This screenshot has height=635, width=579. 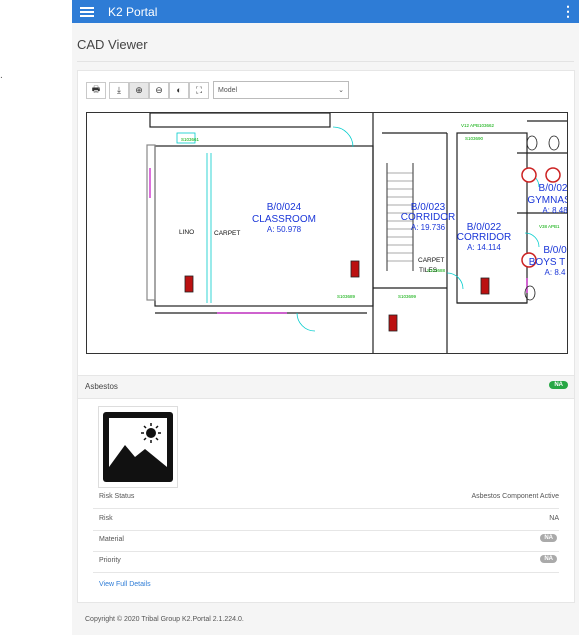 What do you see at coordinates (428, 227) in the screenshot?
I see `room-area-label: A: 19.736` at bounding box center [428, 227].